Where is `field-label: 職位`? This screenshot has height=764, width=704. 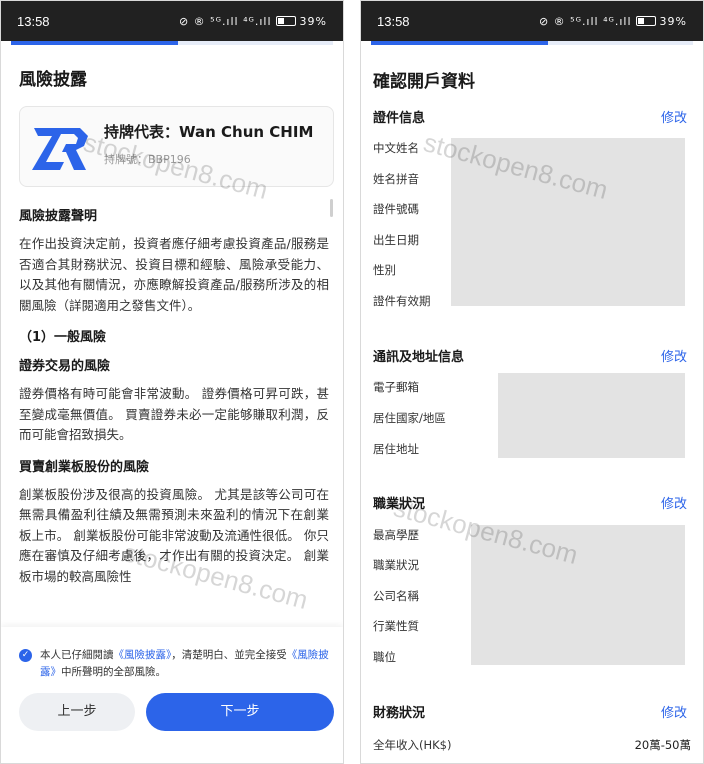 field-label: 職位 is located at coordinates (384, 657).